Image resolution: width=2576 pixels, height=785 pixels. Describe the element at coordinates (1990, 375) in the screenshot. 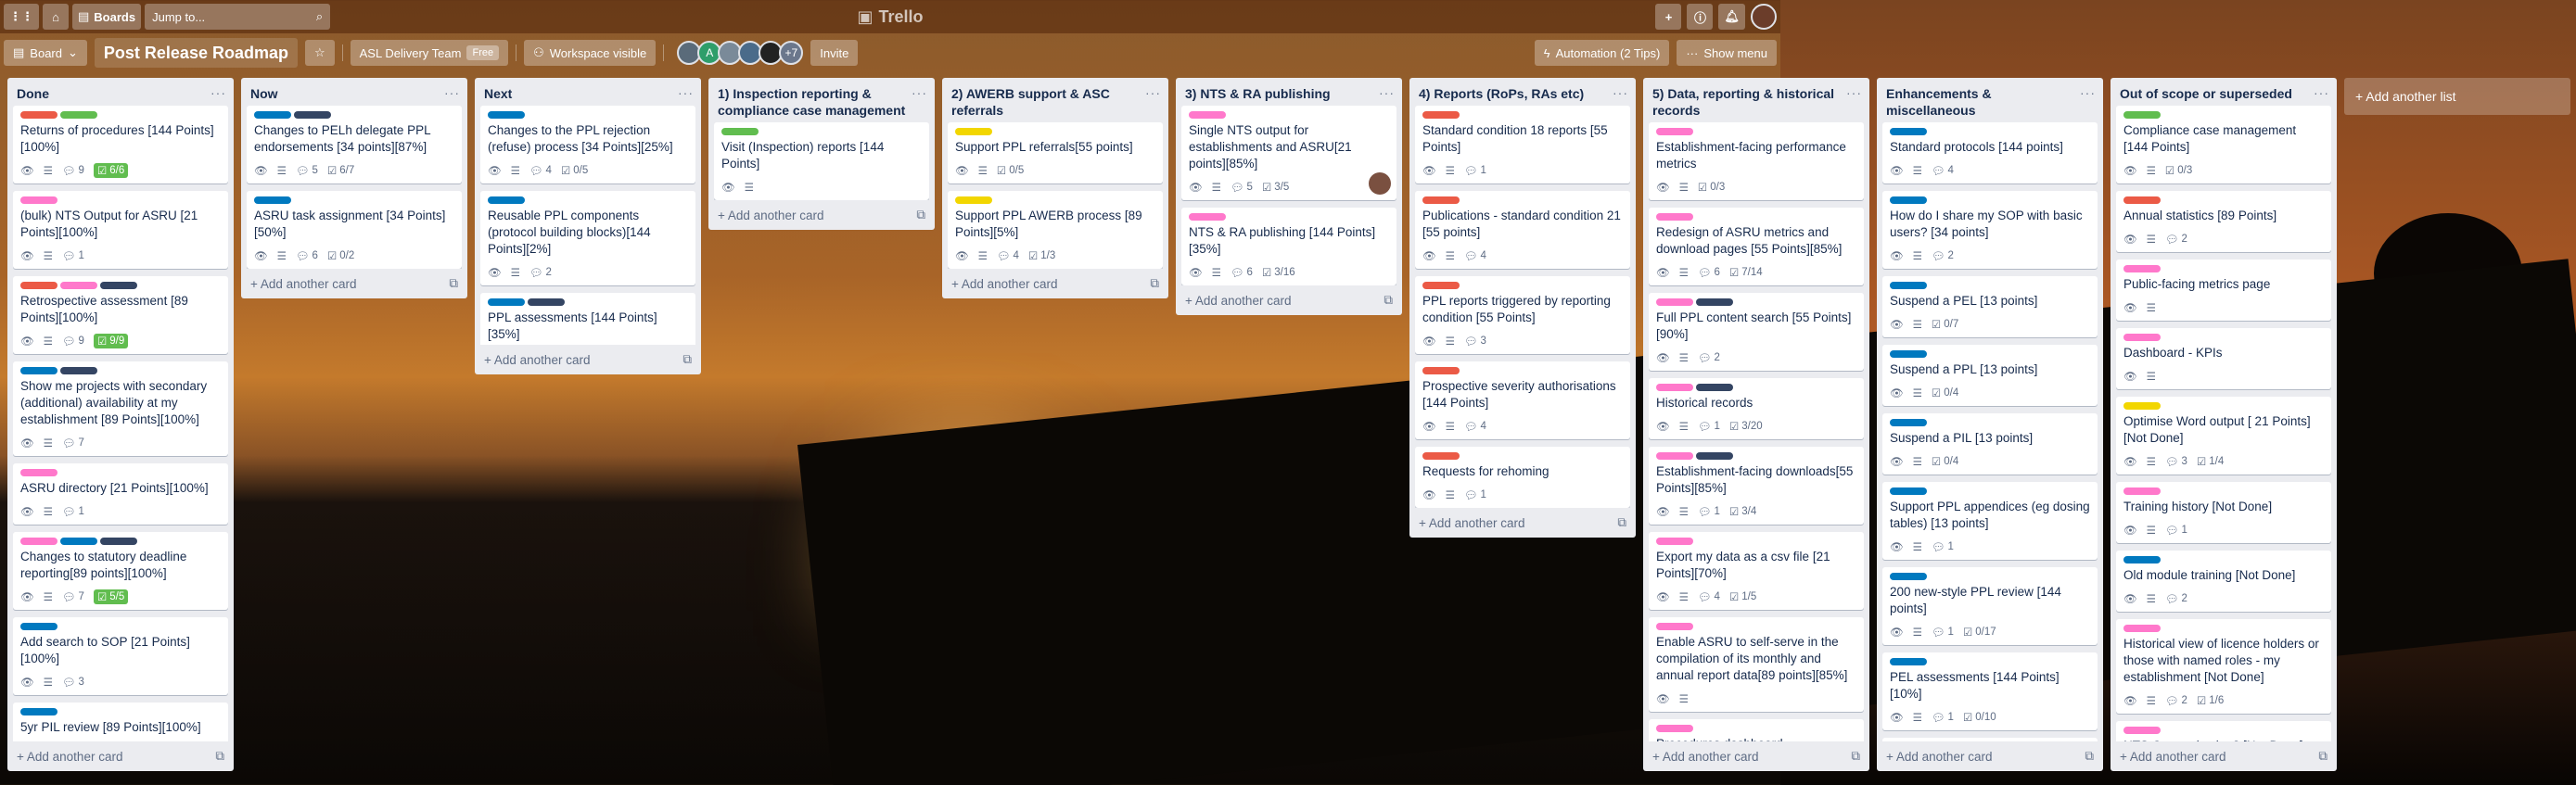

I see `card: Suspend a PPL [13 points] 👁︎ ☰ ☑ 0/4` at that location.